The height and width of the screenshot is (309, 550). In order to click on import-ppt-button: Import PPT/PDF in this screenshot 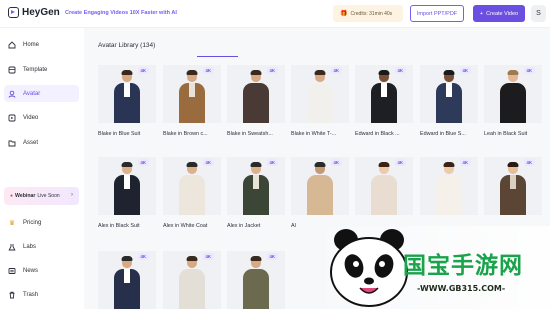, I will do `click(437, 13)`.